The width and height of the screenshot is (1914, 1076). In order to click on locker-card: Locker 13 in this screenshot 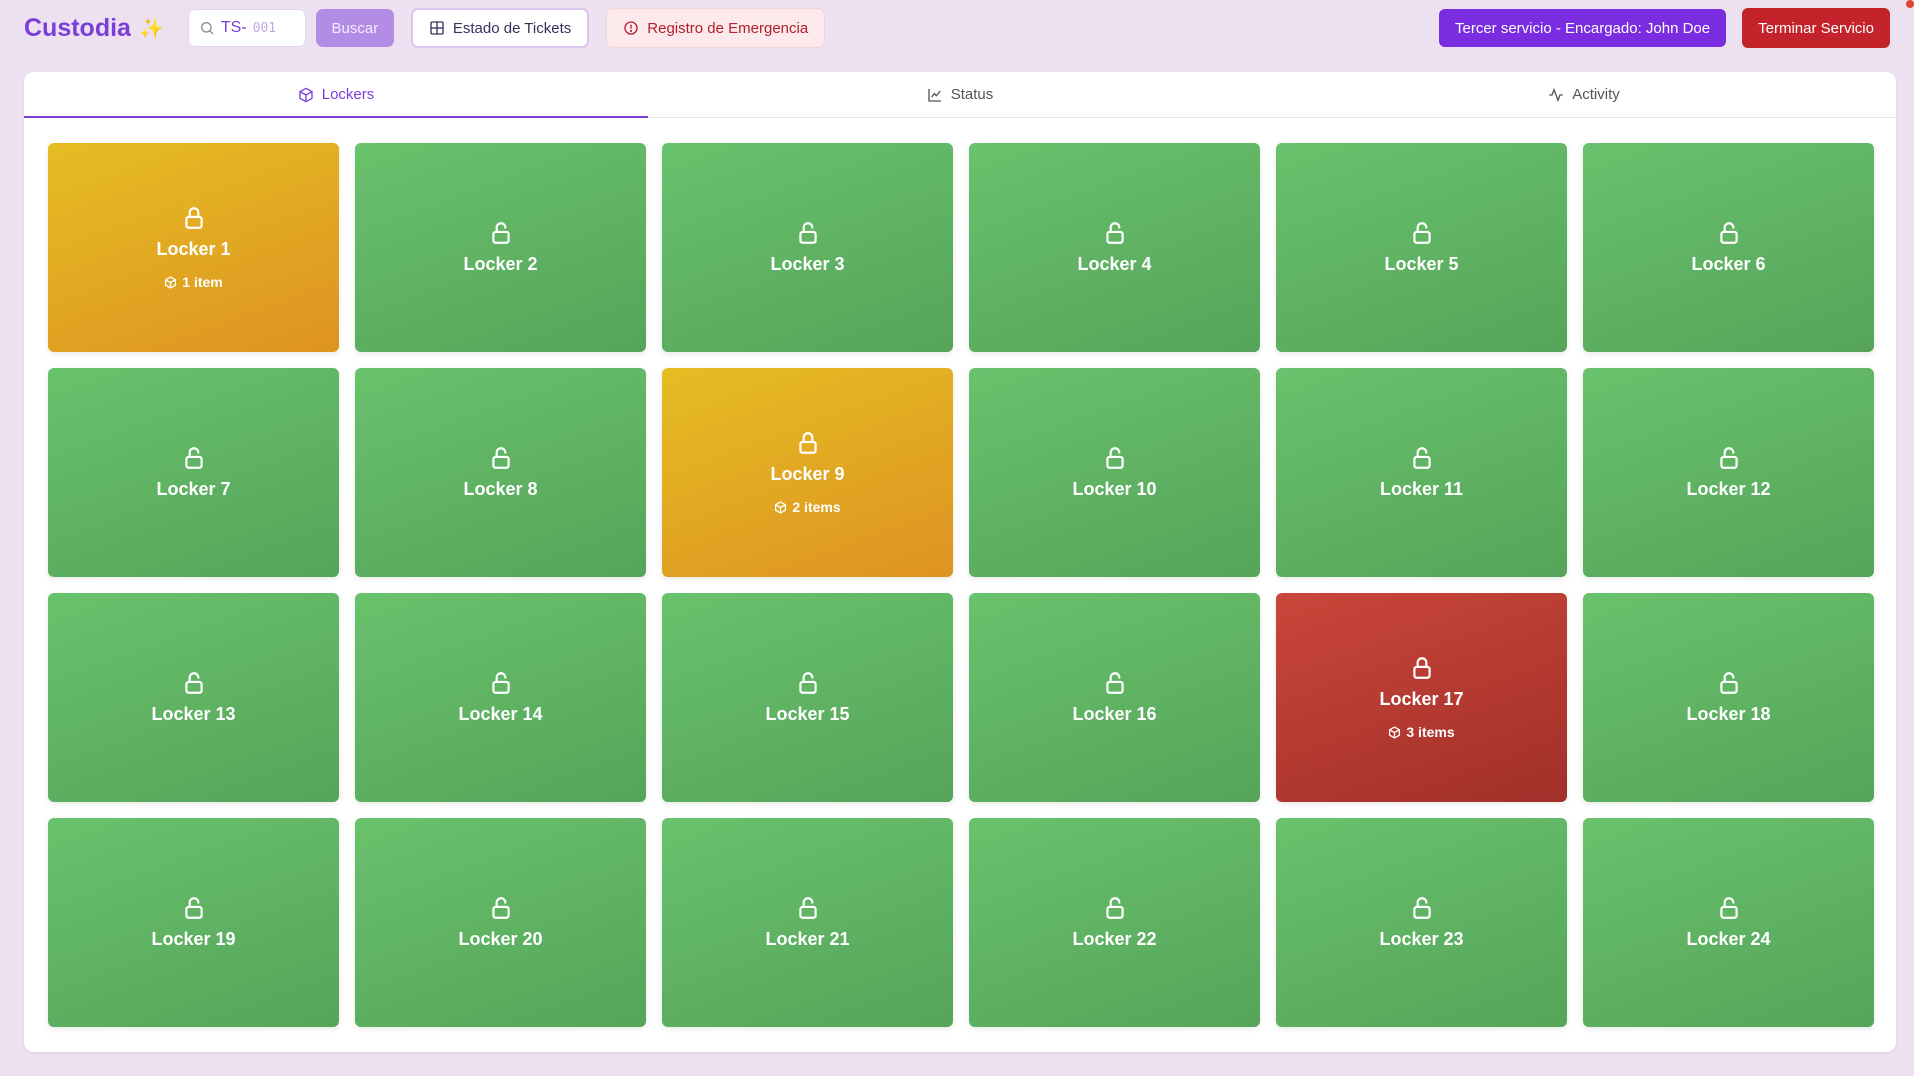, I will do `click(193, 697)`.